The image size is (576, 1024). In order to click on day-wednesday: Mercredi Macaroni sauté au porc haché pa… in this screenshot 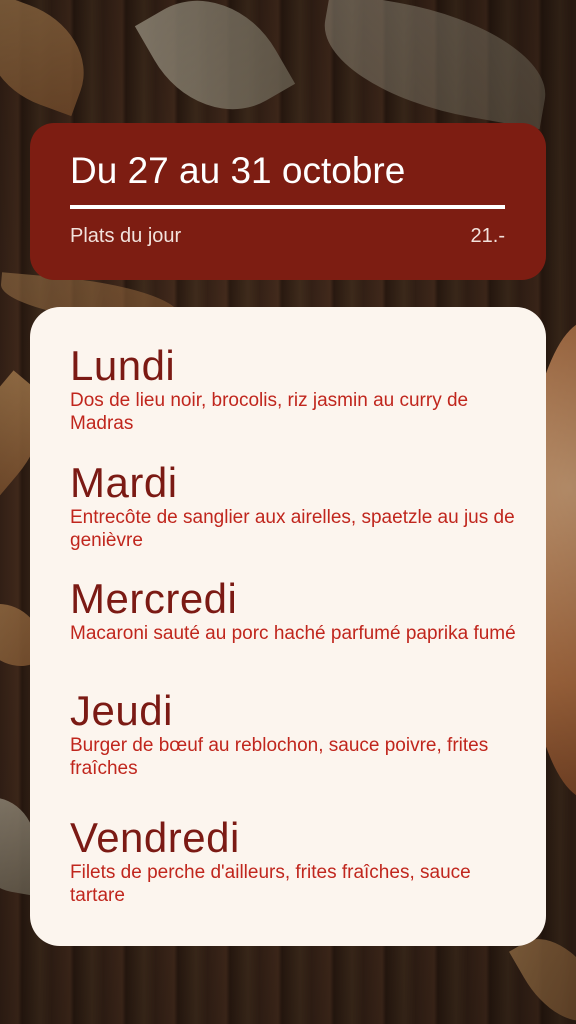, I will do `click(293, 610)`.